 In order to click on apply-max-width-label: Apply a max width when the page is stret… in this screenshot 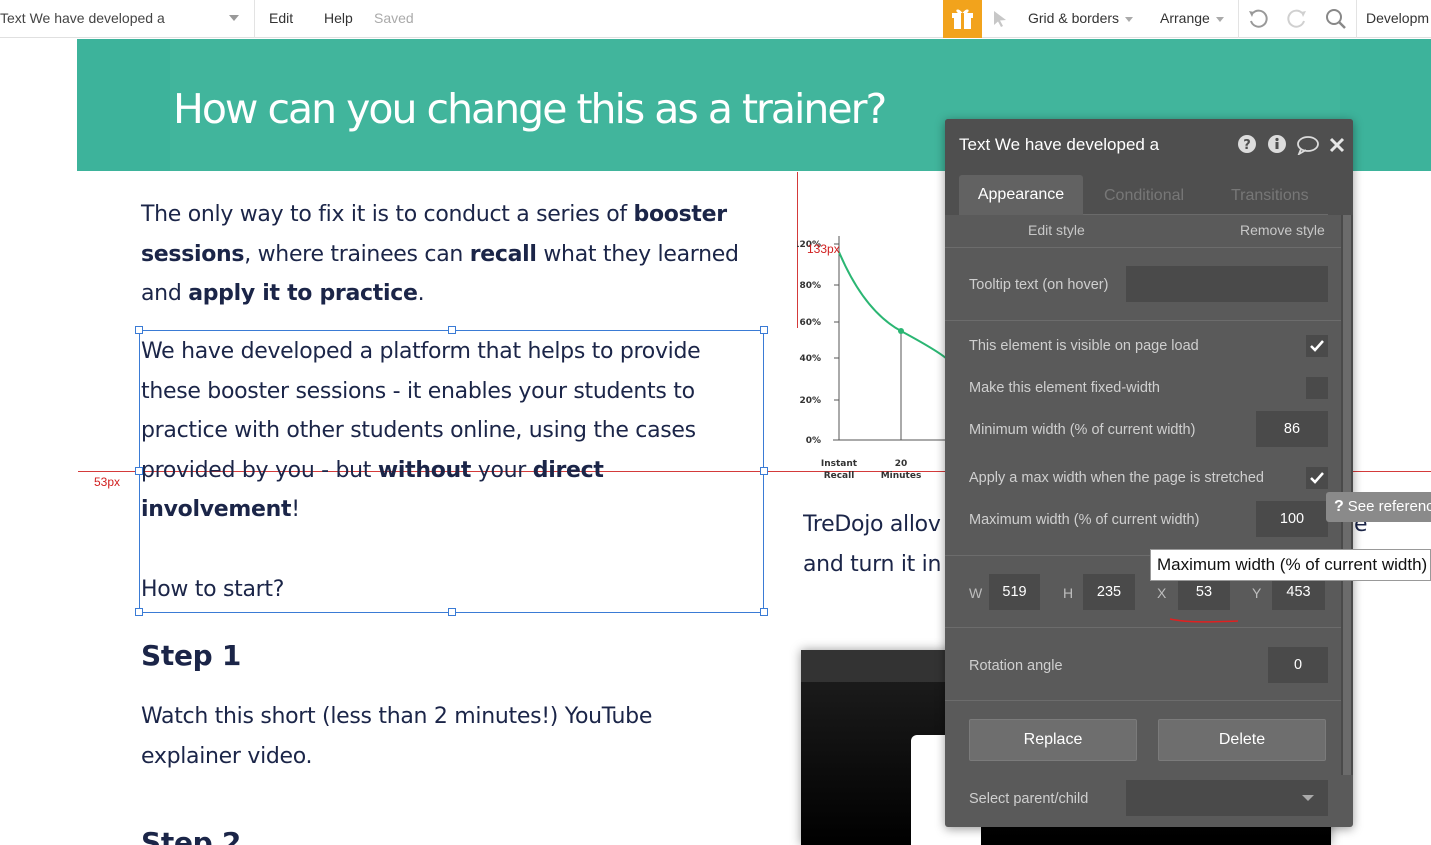, I will do `click(1116, 478)`.